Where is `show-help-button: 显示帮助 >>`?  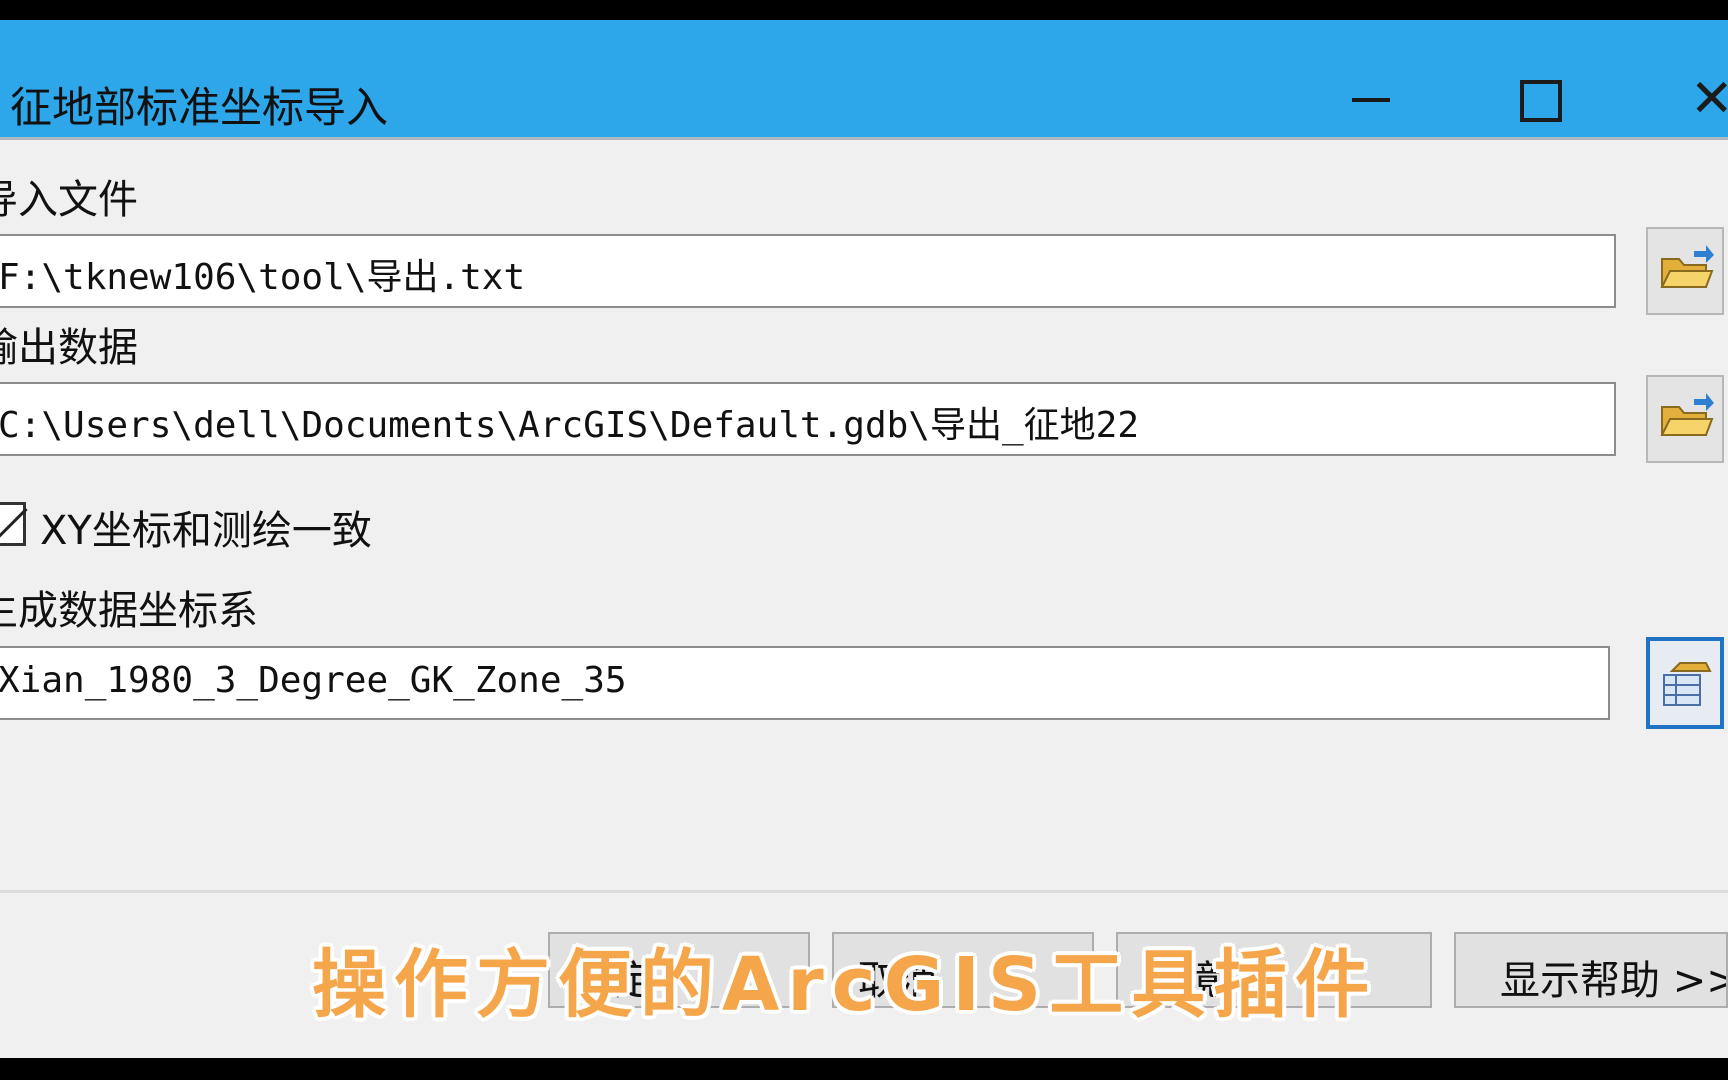 show-help-button: 显示帮助 >> is located at coordinates (1591, 970).